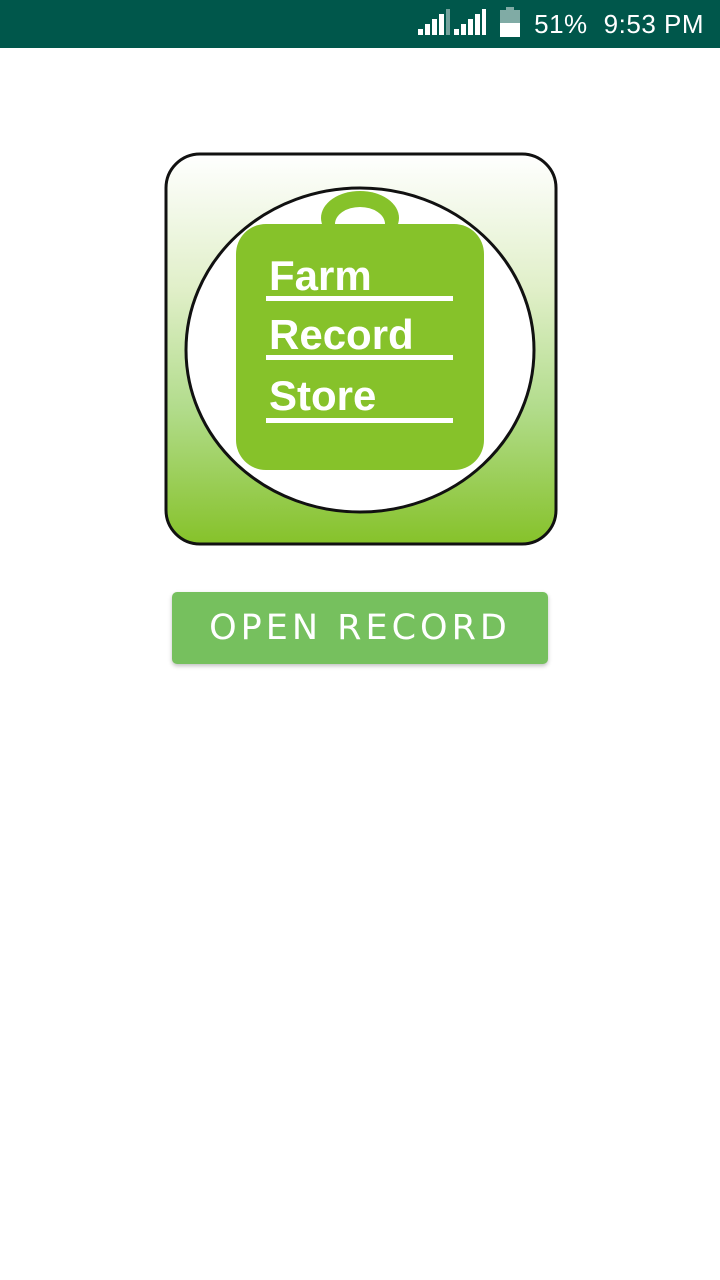 The height and width of the screenshot is (1280, 720). What do you see at coordinates (360, 24) in the screenshot?
I see `status-bar: 51% 9:53 PM` at bounding box center [360, 24].